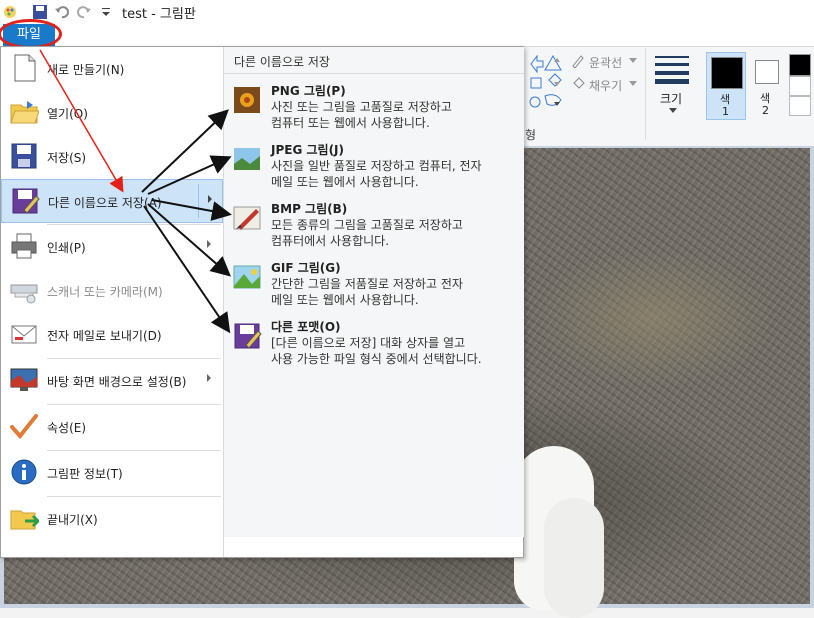  What do you see at coordinates (10, 12) in the screenshot?
I see `paint-app-icon` at bounding box center [10, 12].